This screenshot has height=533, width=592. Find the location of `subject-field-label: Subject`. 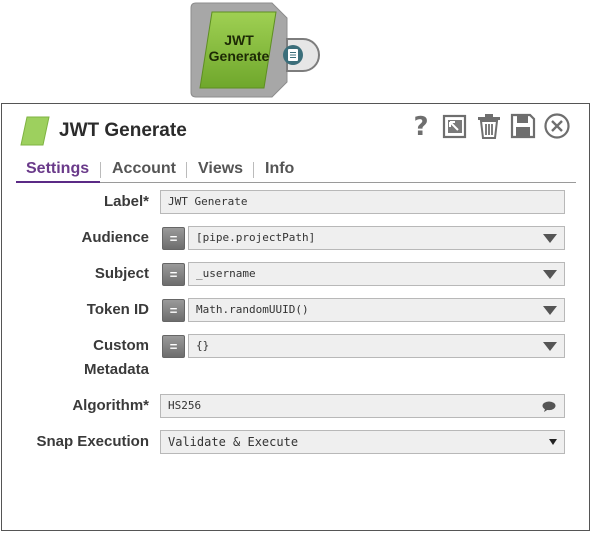

subject-field-label: Subject is located at coordinates (121, 273).